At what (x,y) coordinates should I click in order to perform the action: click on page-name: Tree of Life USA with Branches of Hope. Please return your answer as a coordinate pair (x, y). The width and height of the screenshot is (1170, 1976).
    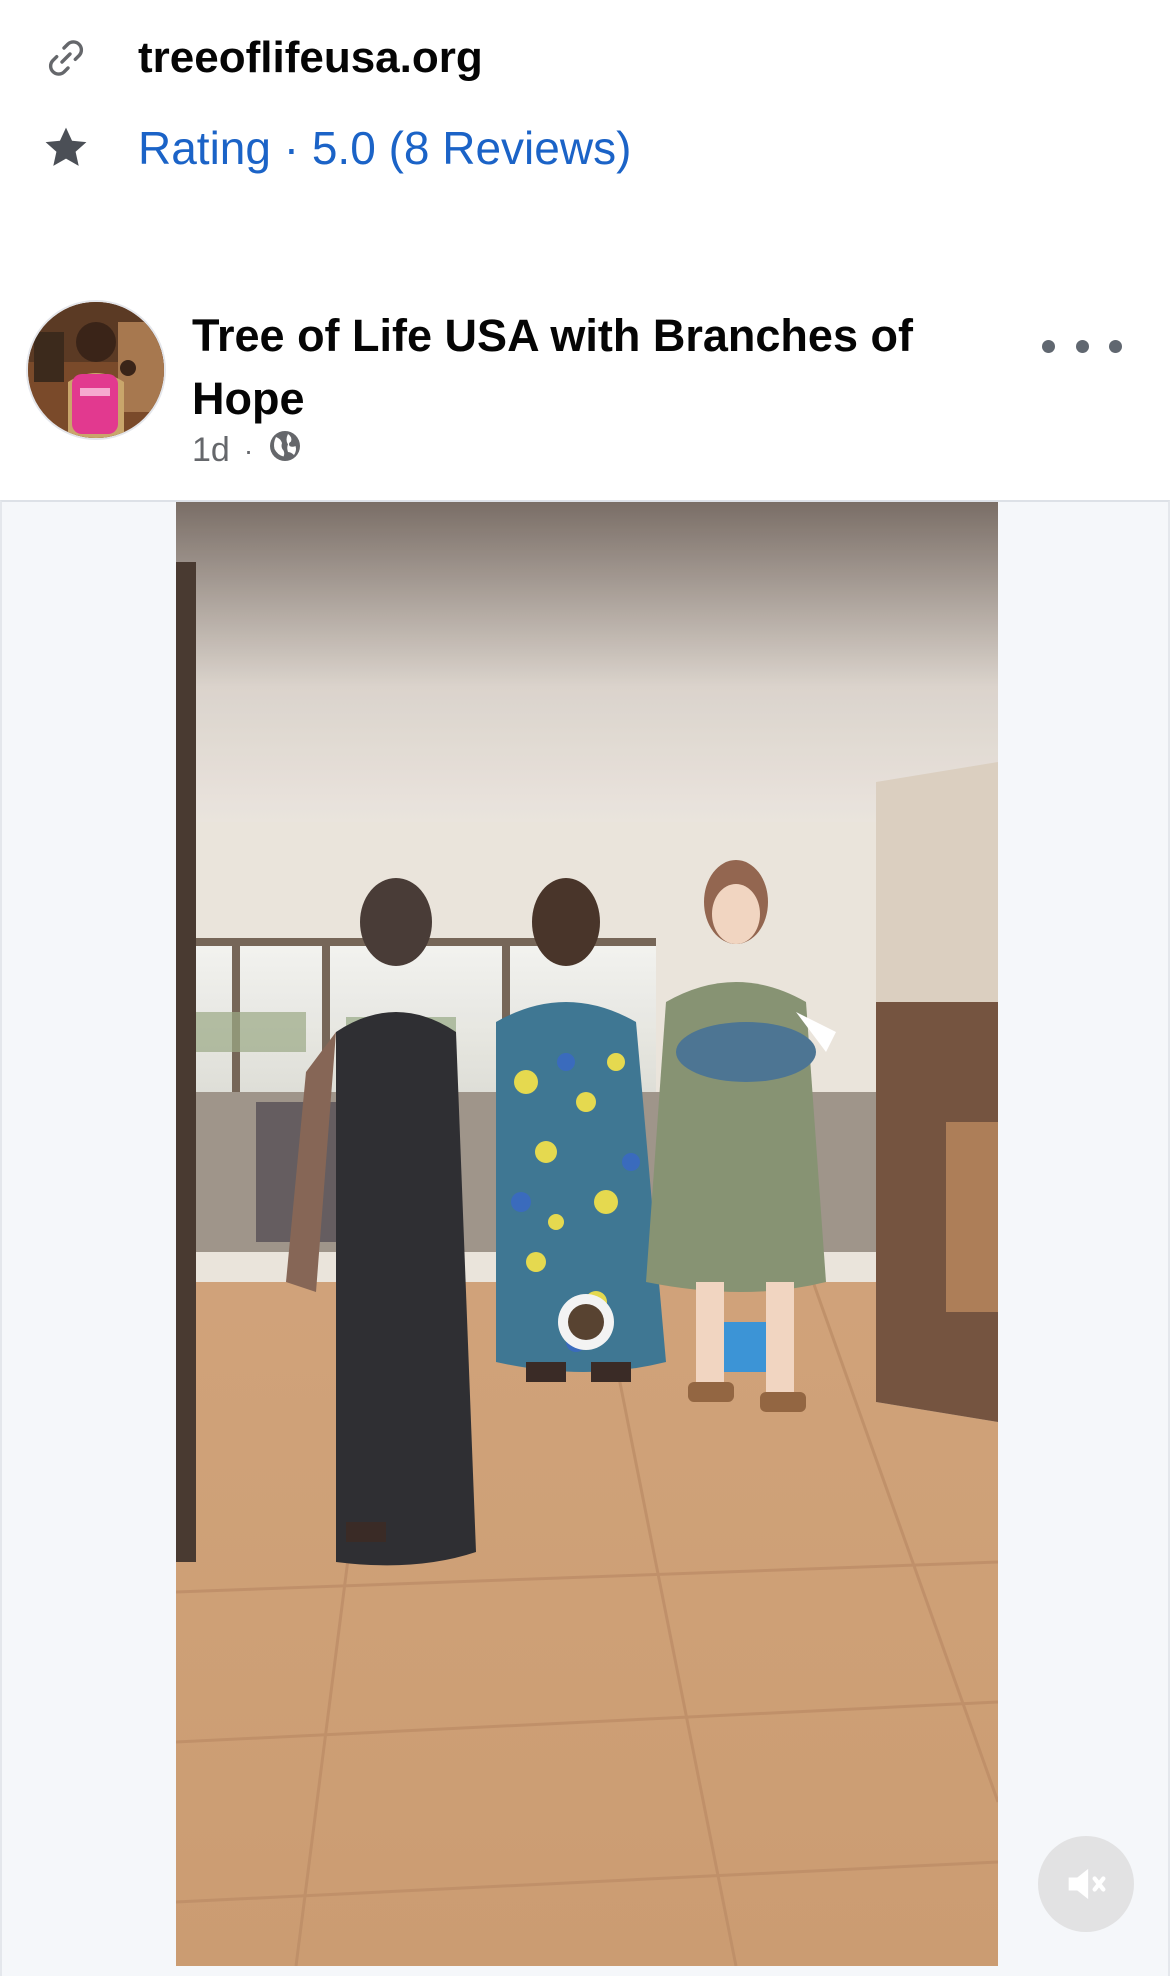
    Looking at the image, I should click on (582, 367).